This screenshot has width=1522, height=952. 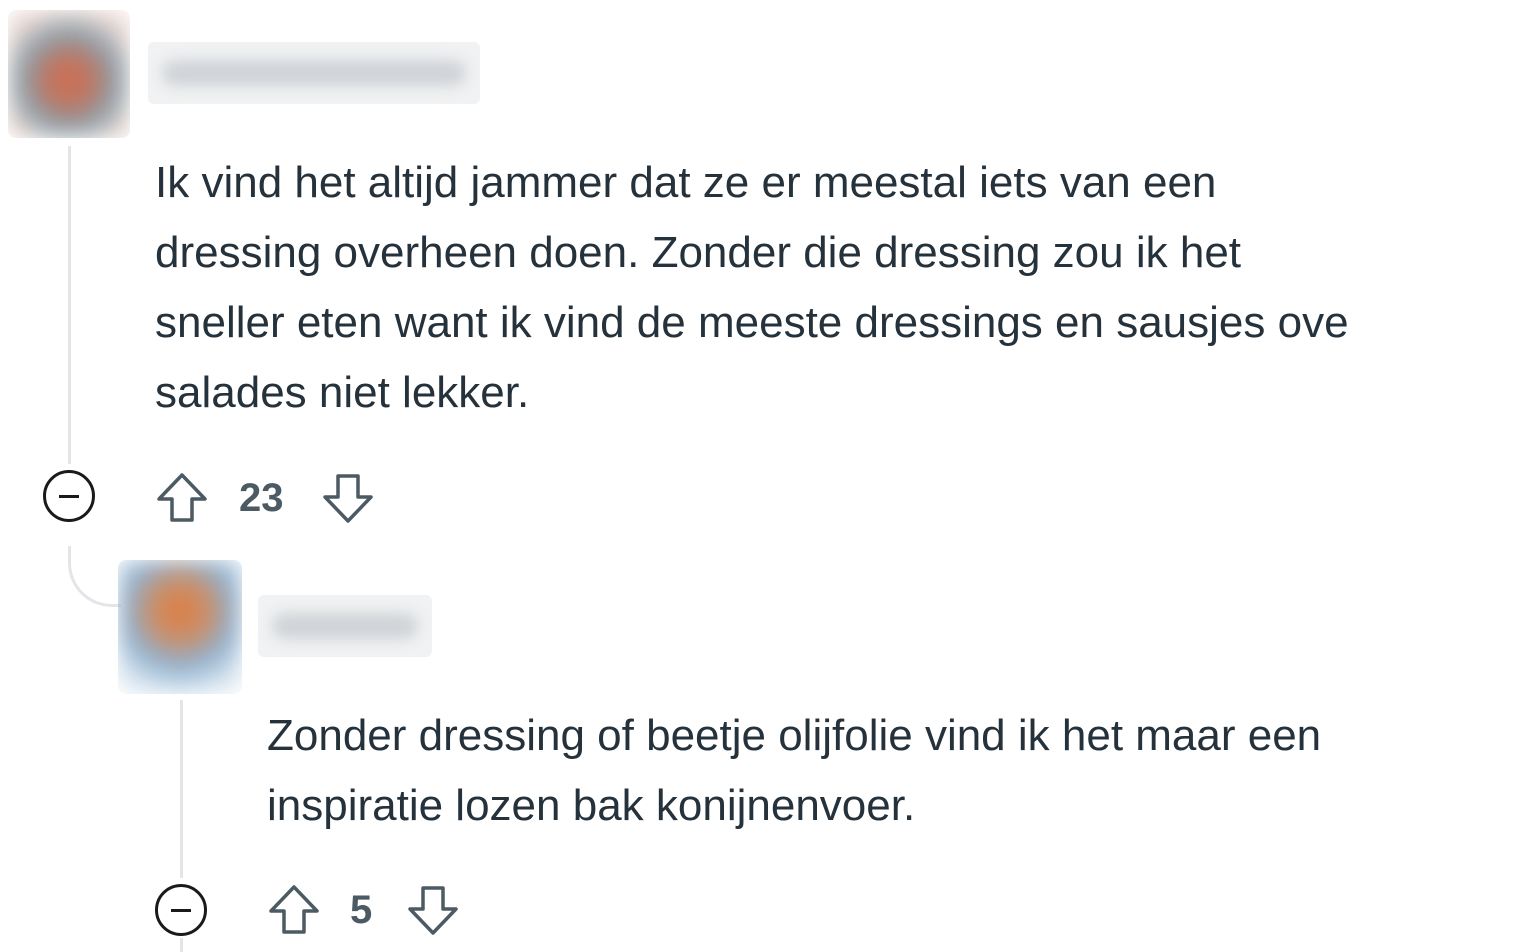 I want to click on vote-count: 5, so click(x=361, y=910).